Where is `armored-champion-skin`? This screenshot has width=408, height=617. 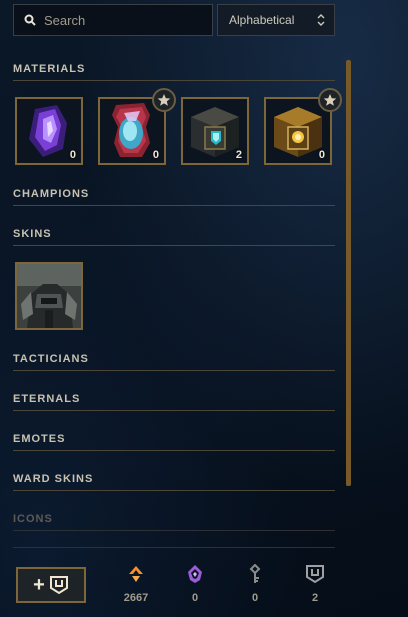 armored-champion-skin is located at coordinates (49, 296).